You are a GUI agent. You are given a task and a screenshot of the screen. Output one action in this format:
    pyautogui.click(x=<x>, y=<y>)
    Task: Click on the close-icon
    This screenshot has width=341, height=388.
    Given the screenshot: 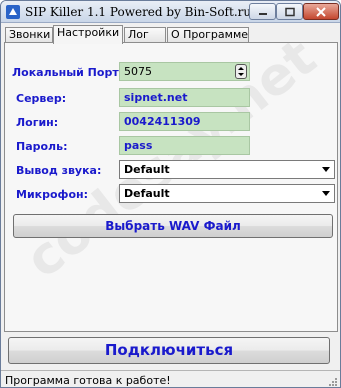 What is the action you would take?
    pyautogui.click(x=321, y=11)
    